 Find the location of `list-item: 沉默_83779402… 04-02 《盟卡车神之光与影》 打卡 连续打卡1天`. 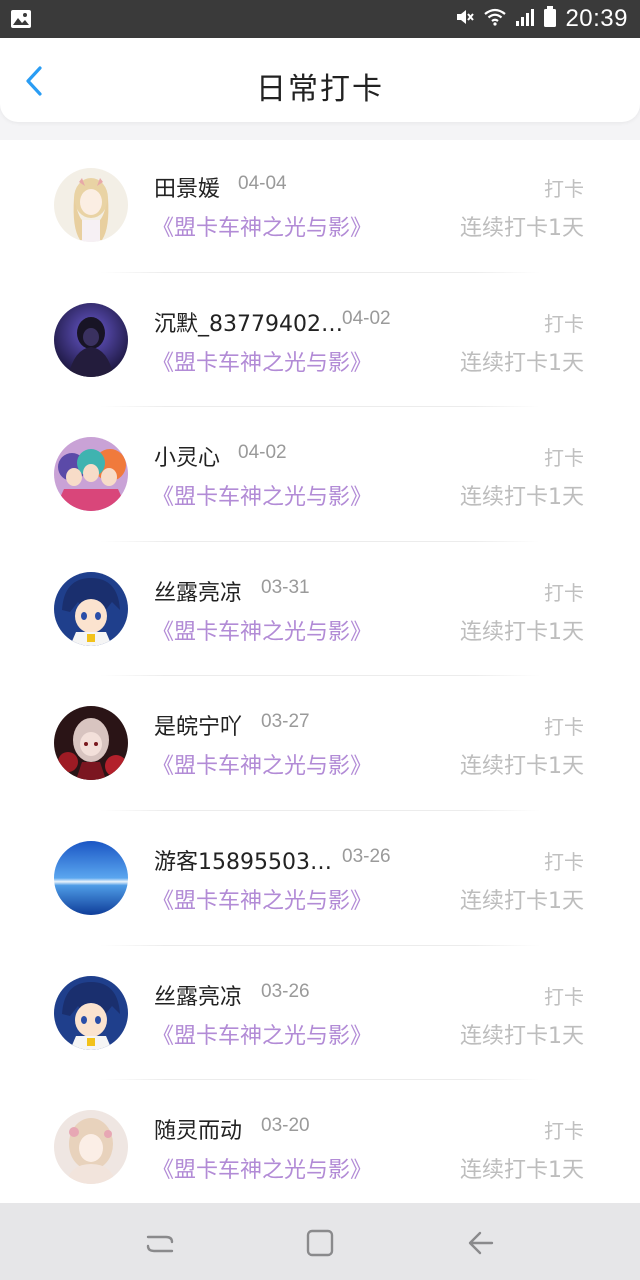

list-item: 沉默_83779402… 04-02 《盟卡车神之光与影》 打卡 连续打卡1天 is located at coordinates (320, 342).